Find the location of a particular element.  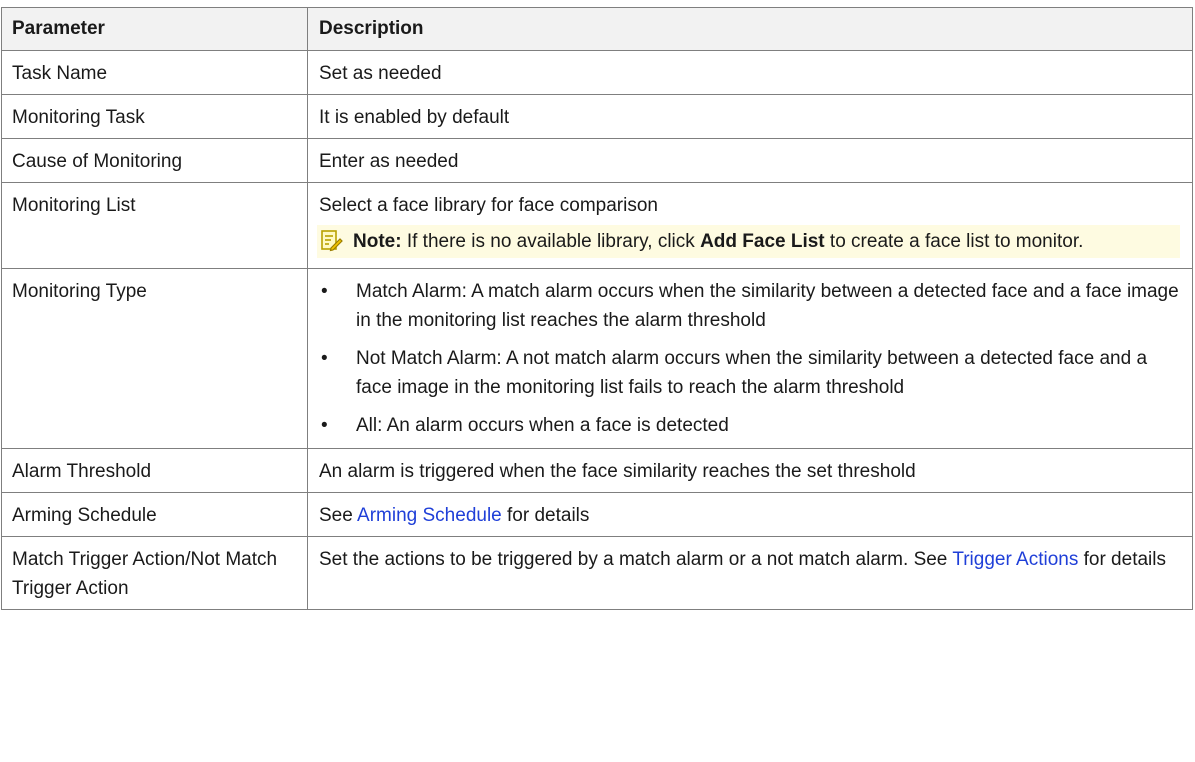

param-cell: Cause of Monitoring is located at coordinates (154, 160).